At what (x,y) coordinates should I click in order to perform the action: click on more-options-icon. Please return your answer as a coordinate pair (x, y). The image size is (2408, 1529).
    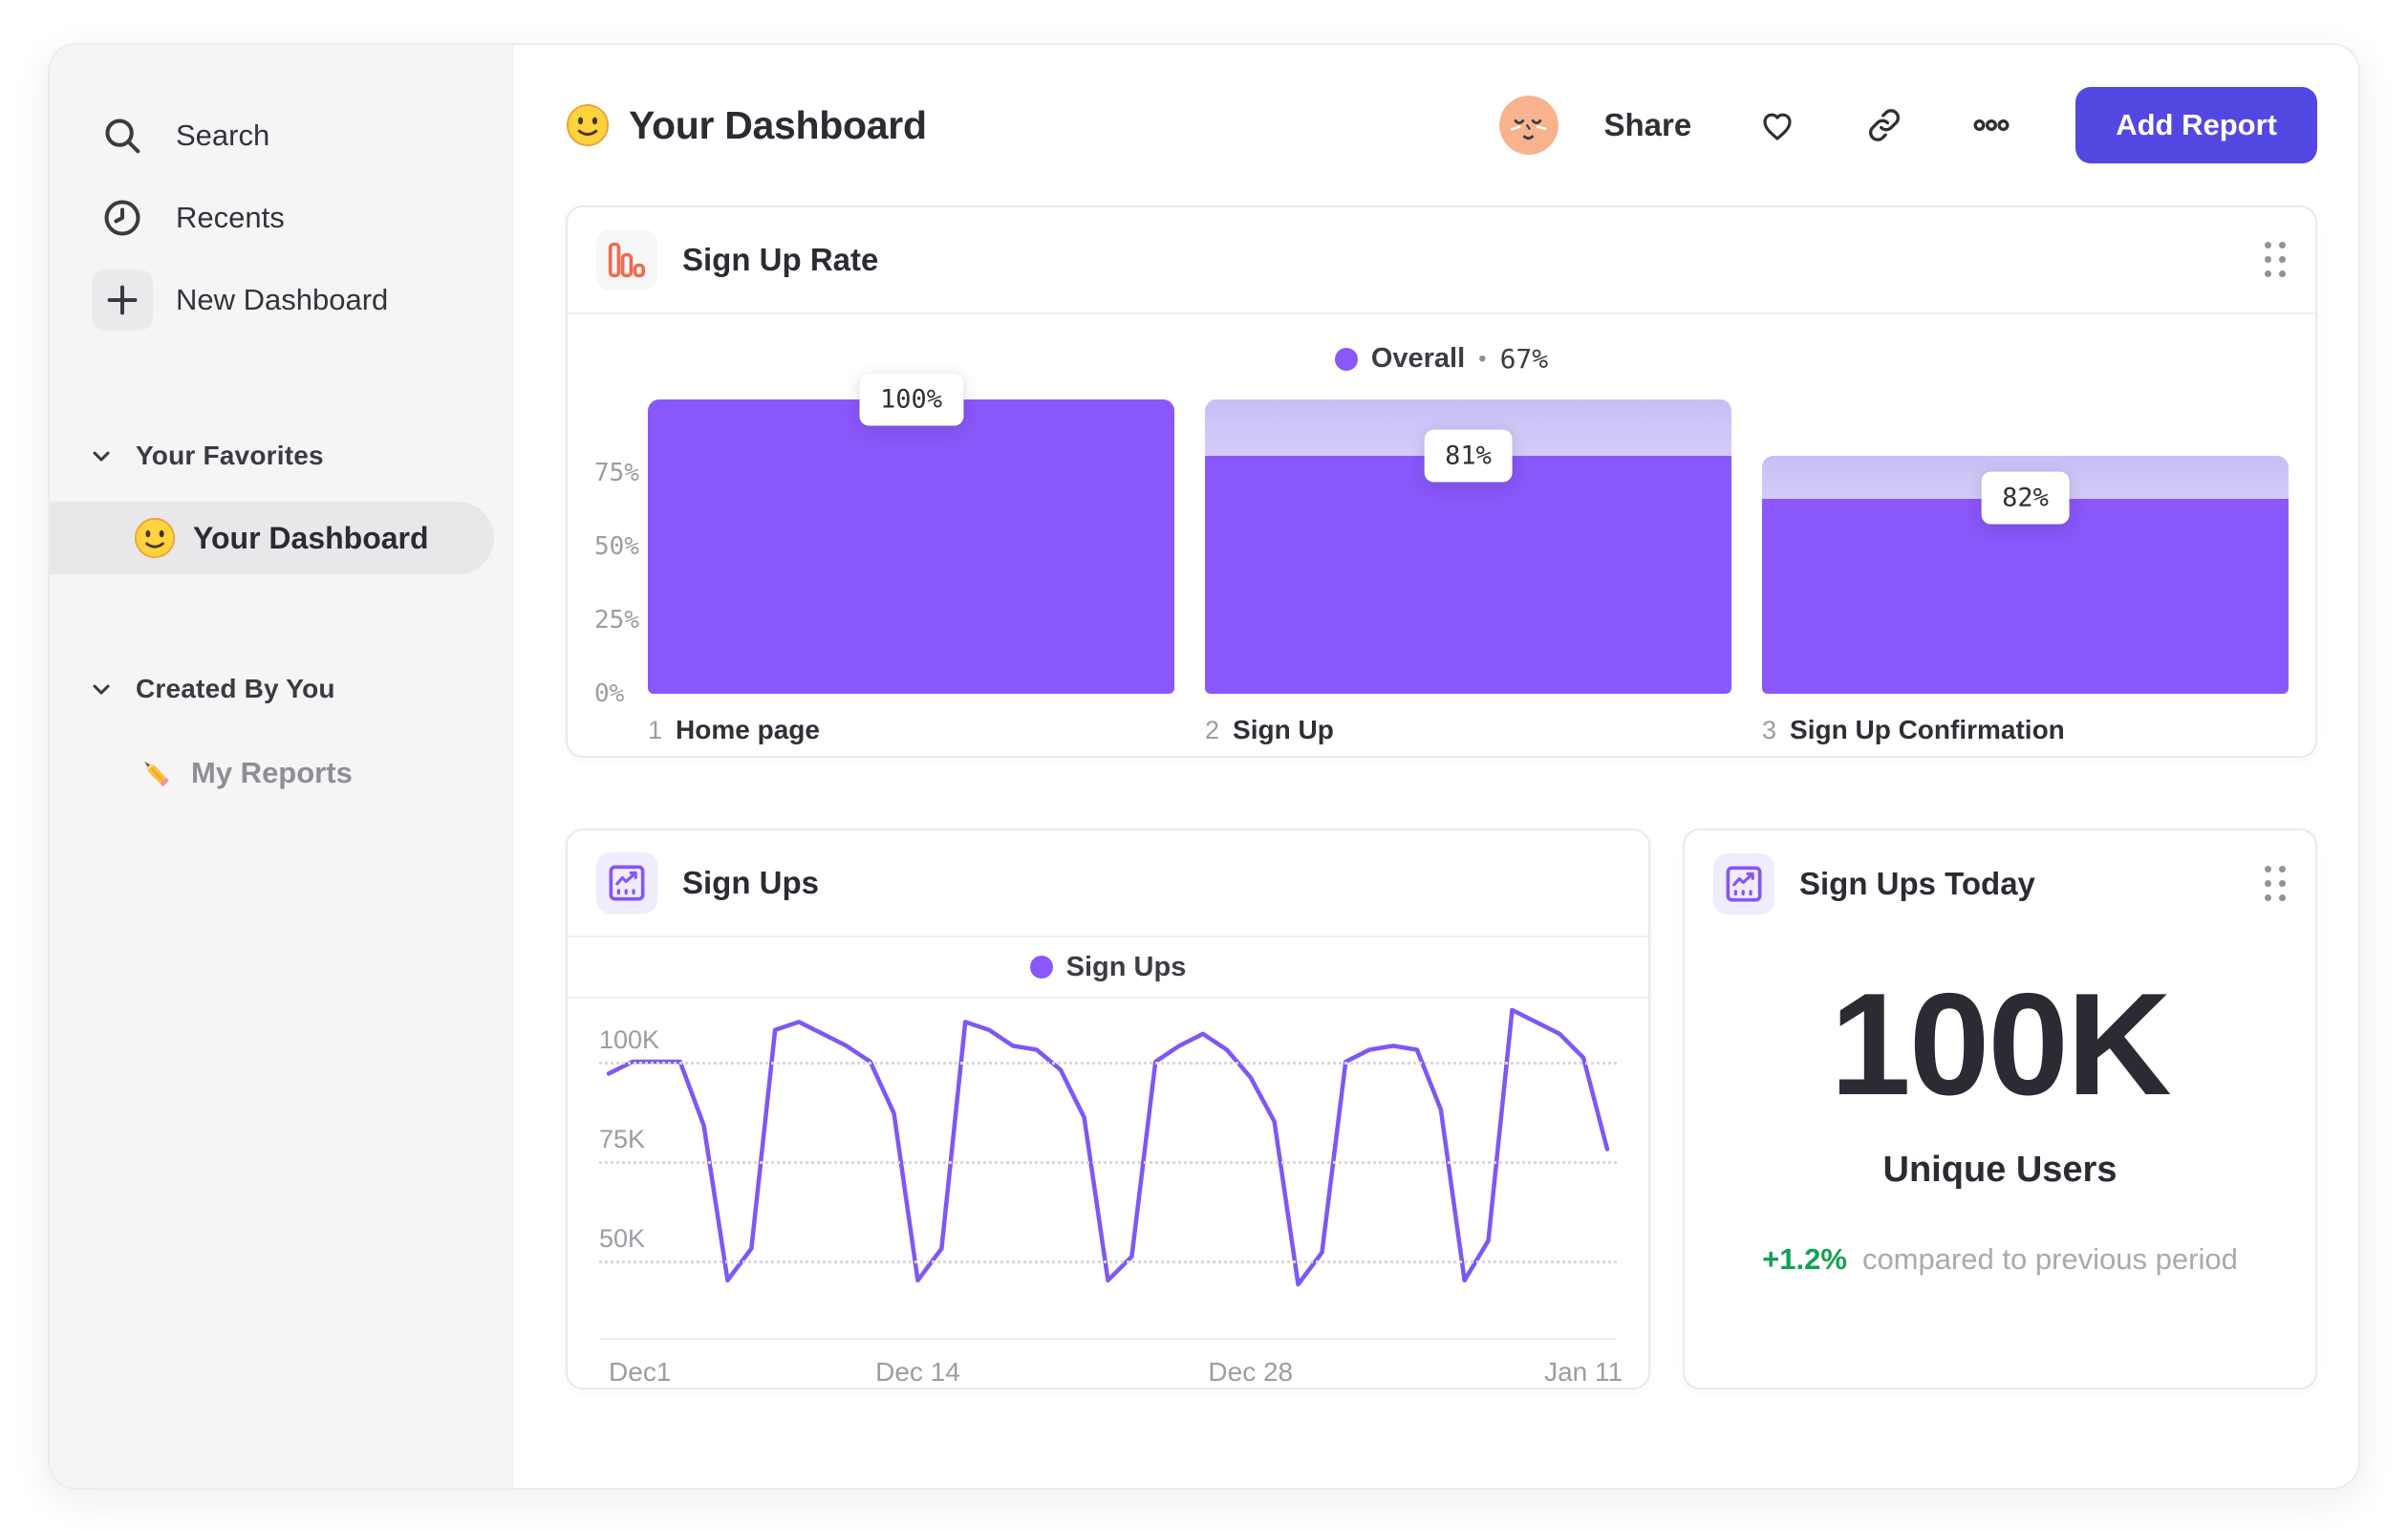
    Looking at the image, I should click on (1991, 125).